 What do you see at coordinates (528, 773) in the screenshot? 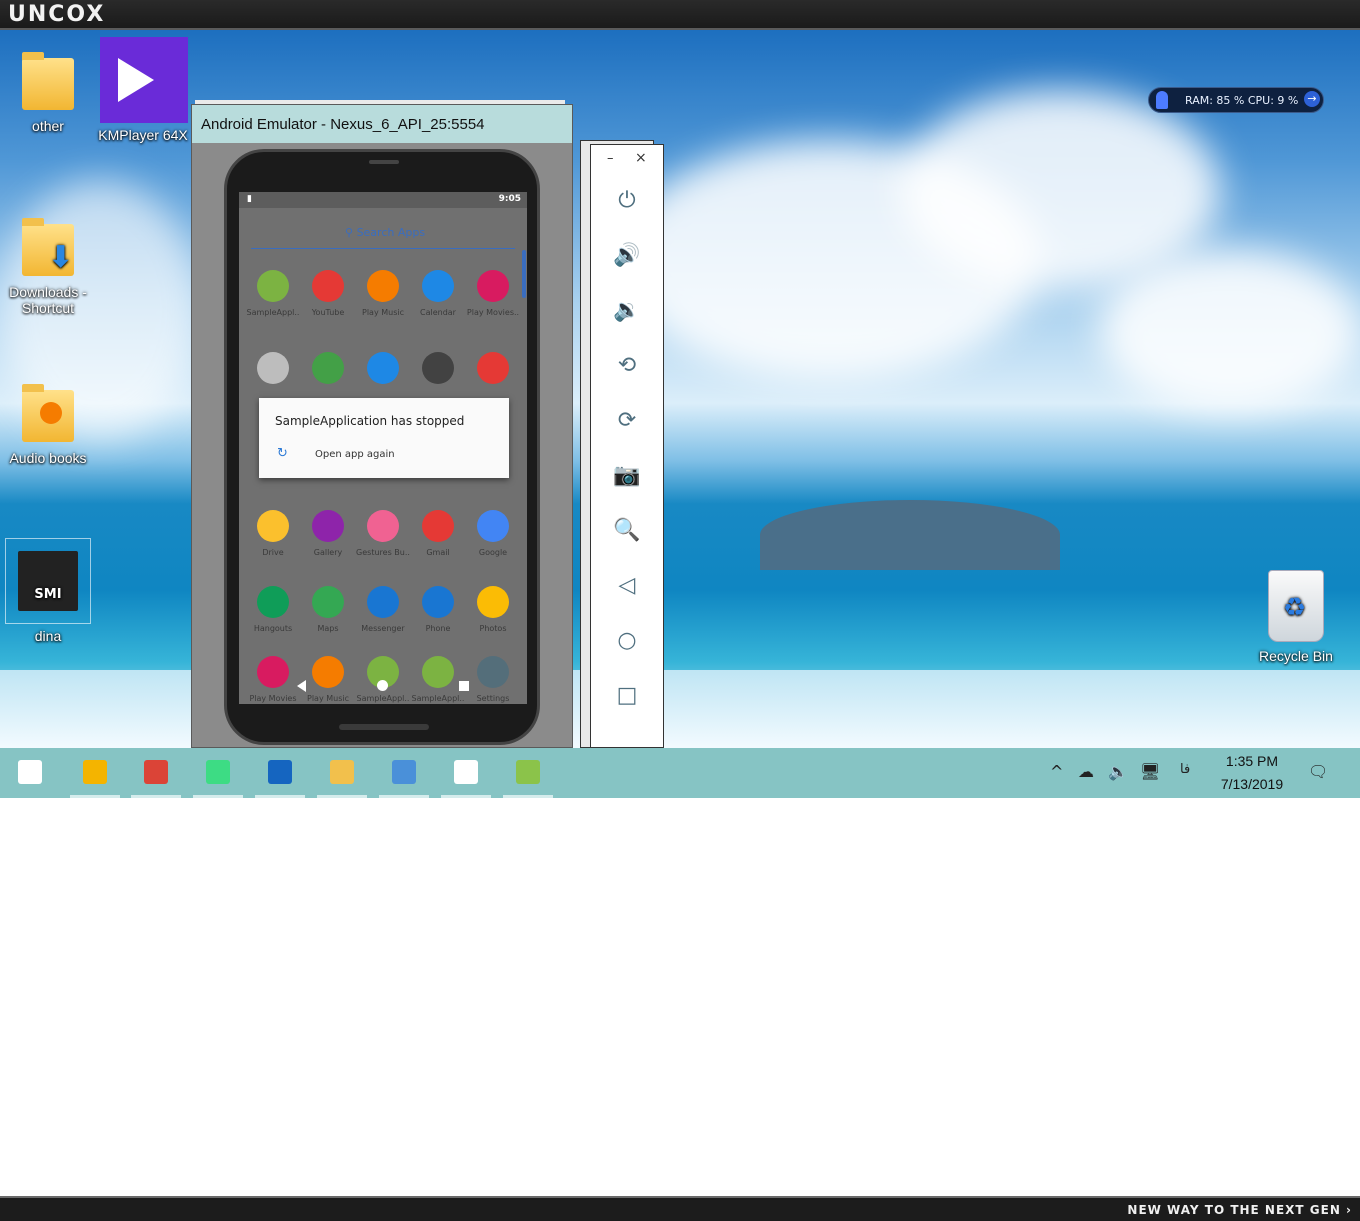
I see `taskbar-emulator-icon` at bounding box center [528, 773].